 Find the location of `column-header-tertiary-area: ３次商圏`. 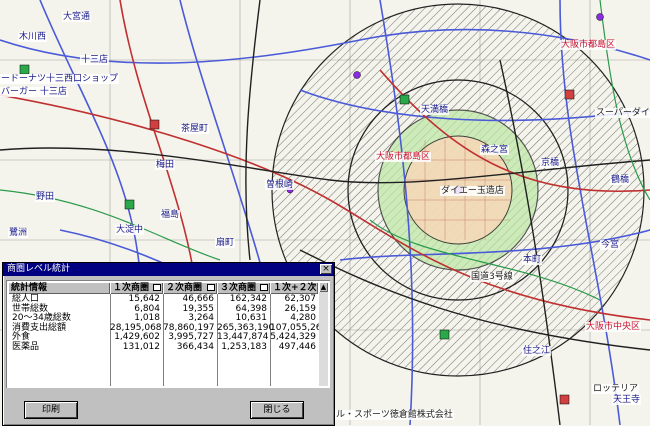

column-header-tertiary-area: ３次商圏 is located at coordinates (243, 288).